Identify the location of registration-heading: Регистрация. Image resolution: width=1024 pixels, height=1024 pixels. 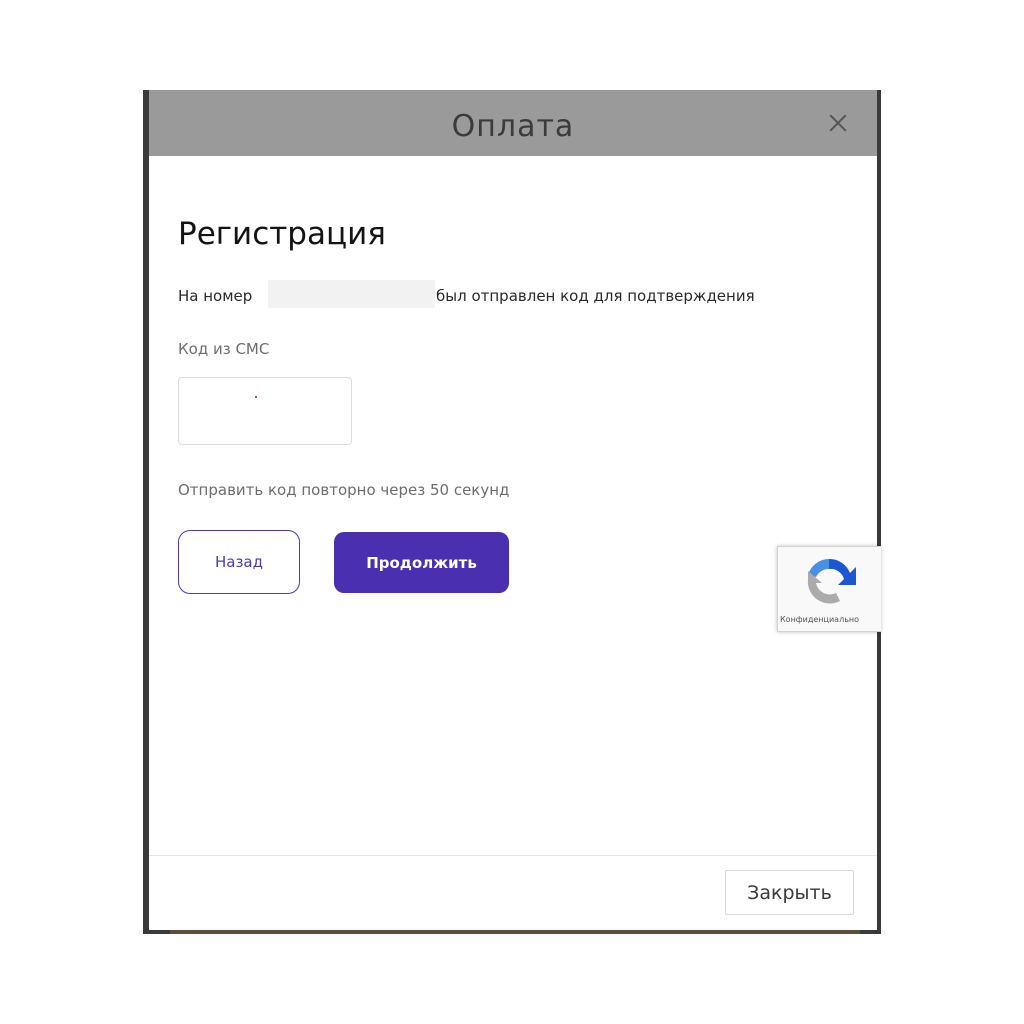
(282, 234).